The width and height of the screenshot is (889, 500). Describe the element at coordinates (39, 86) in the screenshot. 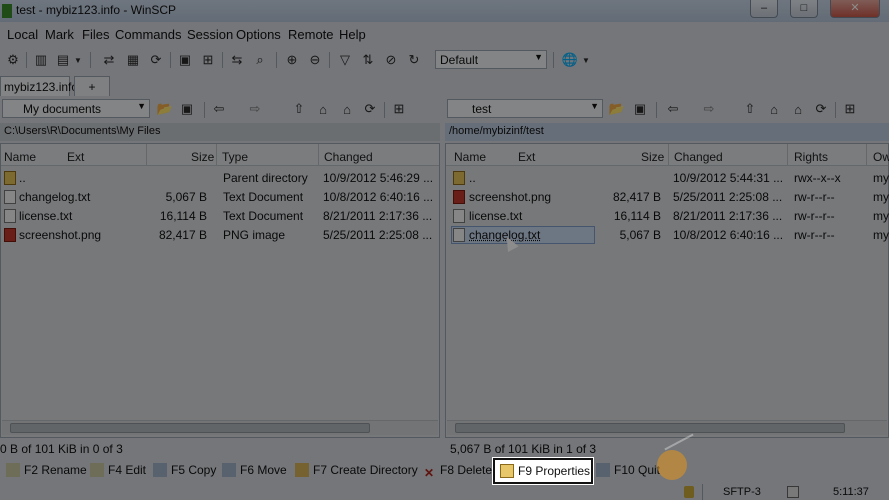

I see `tab-session: mybiz123.info` at that location.